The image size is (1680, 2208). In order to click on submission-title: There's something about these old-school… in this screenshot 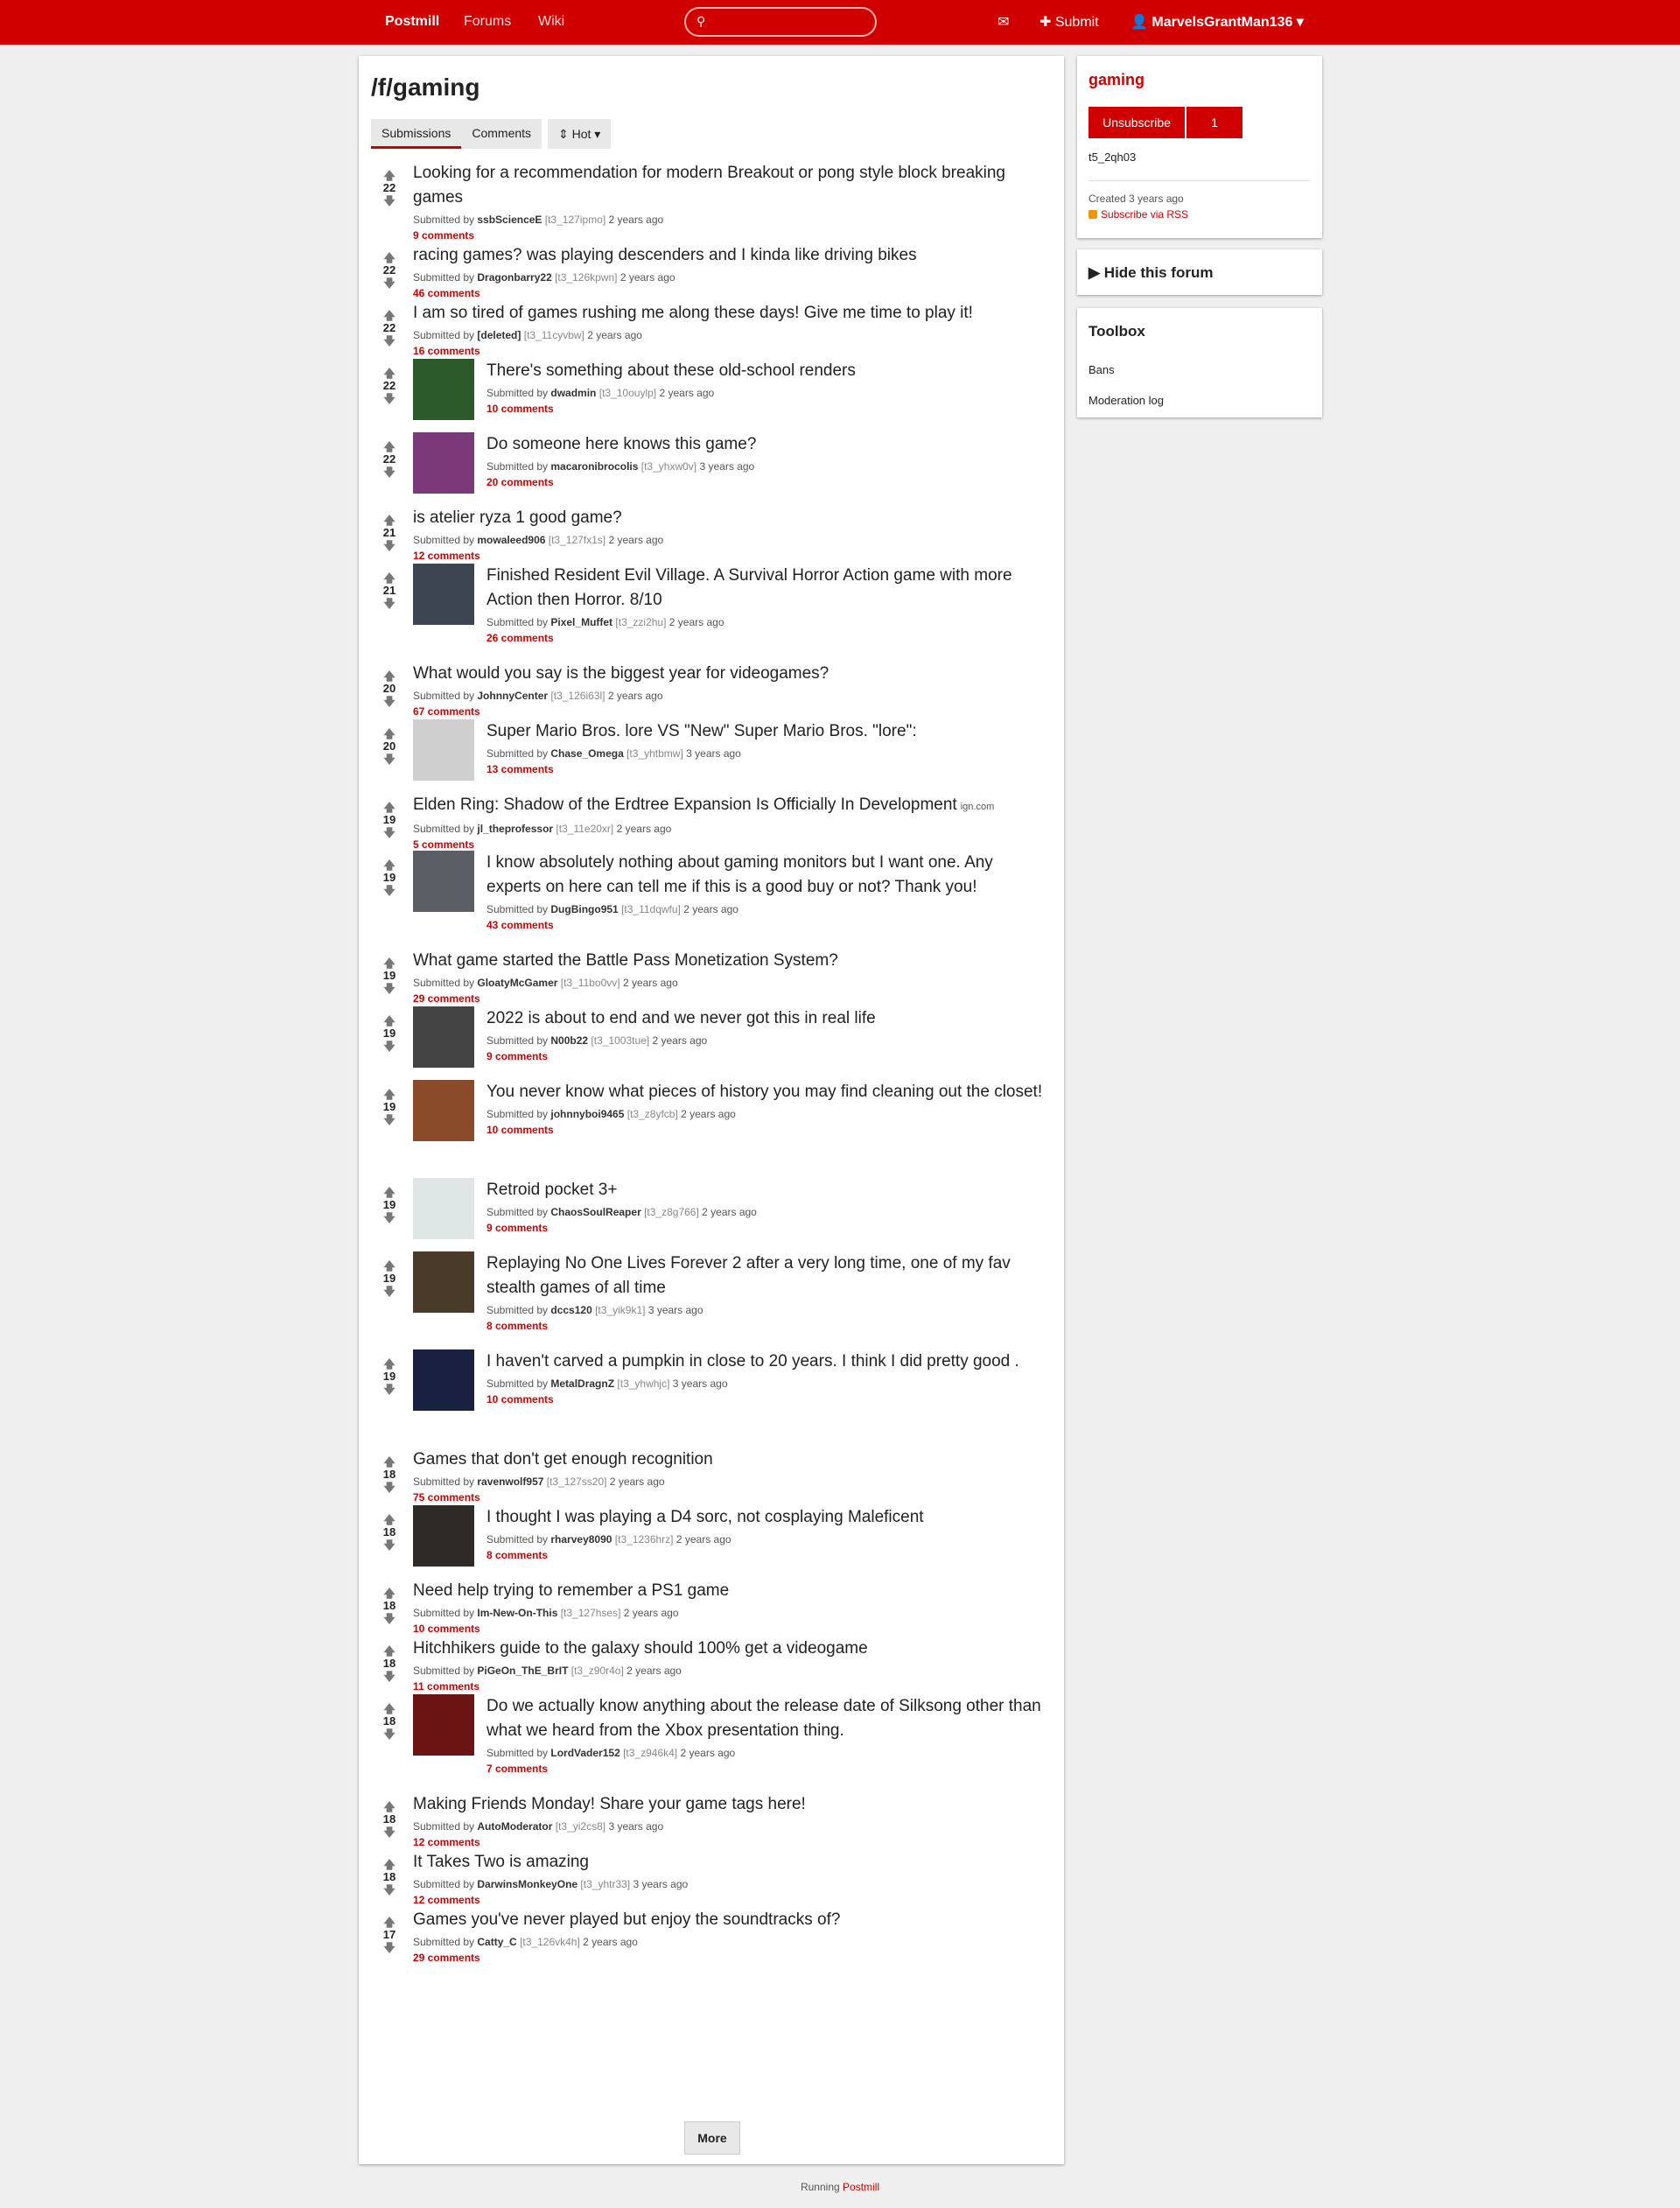, I will do `click(671, 370)`.